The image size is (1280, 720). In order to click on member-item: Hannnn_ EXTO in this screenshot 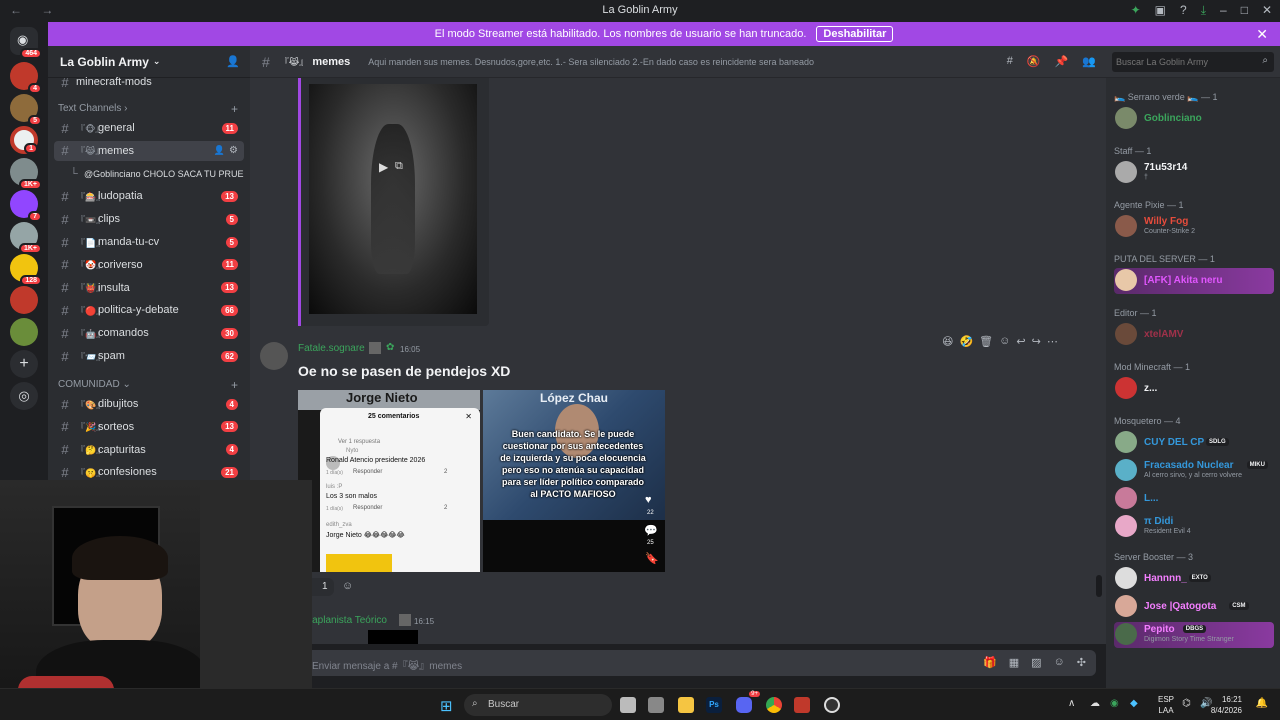, I will do `click(1194, 579)`.